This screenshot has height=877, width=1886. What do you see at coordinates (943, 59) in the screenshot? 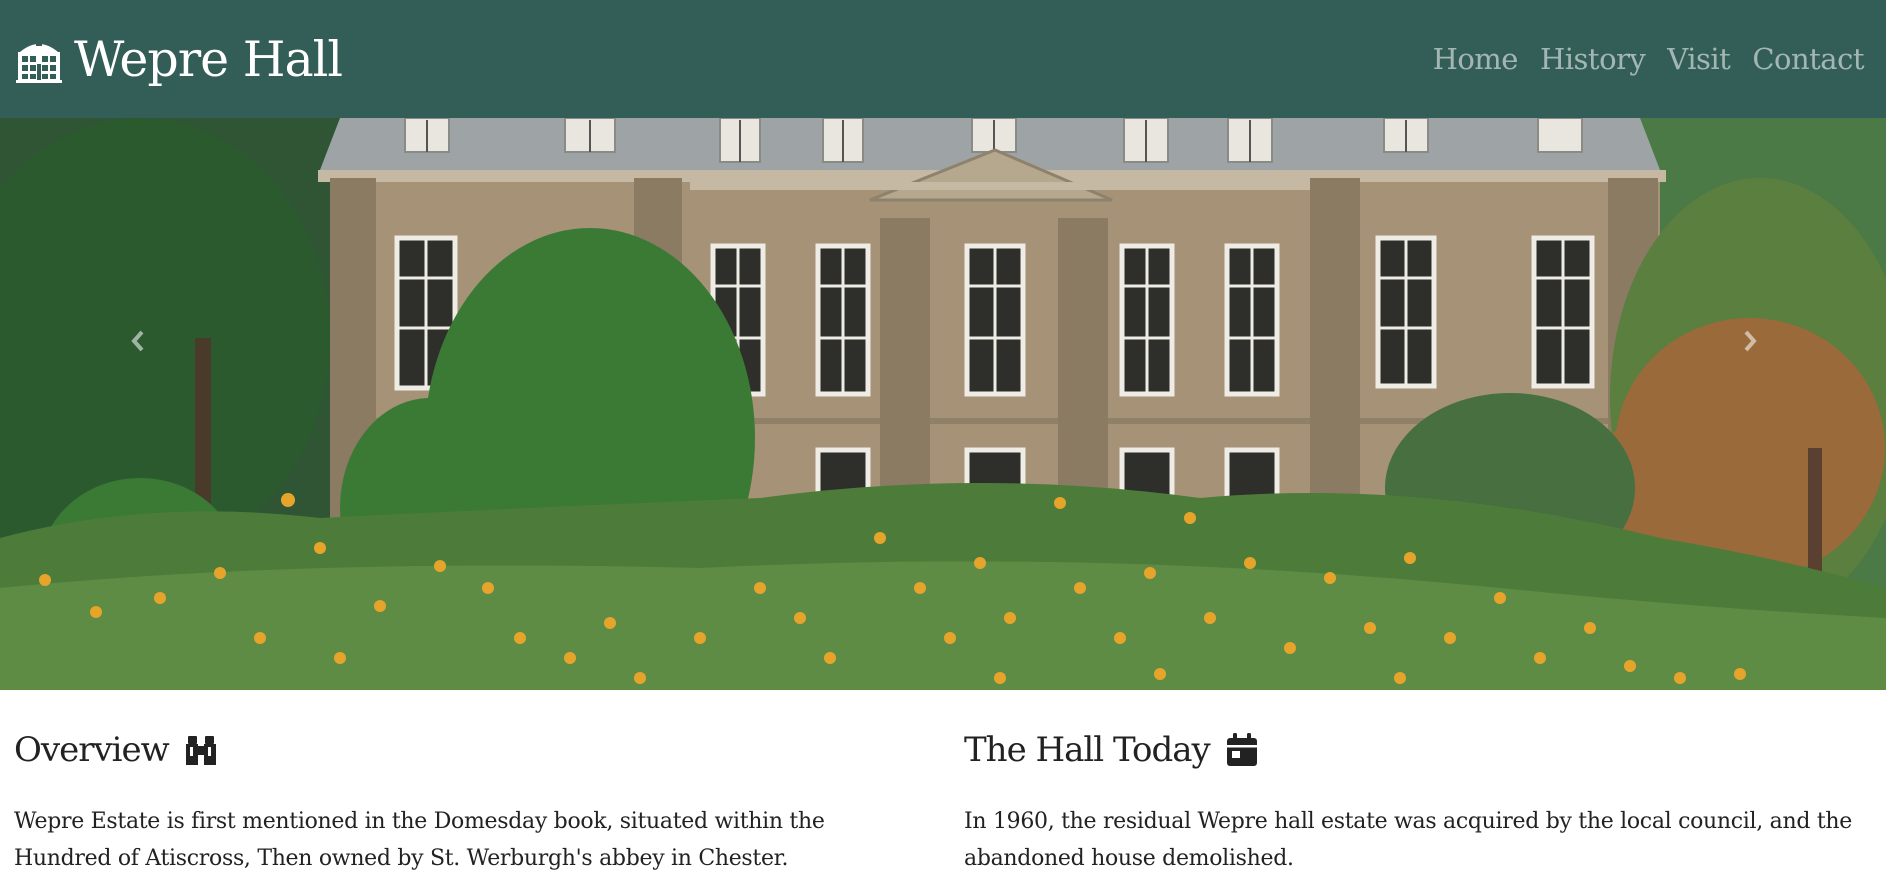
I see `navbar: Wepre Hall Home History Visit Contact` at bounding box center [943, 59].